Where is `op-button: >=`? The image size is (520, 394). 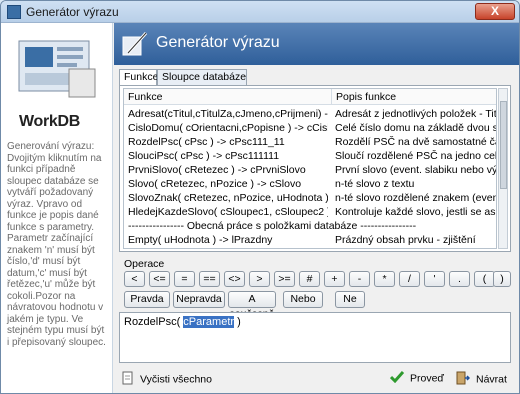
op-button: >= is located at coordinates (284, 279).